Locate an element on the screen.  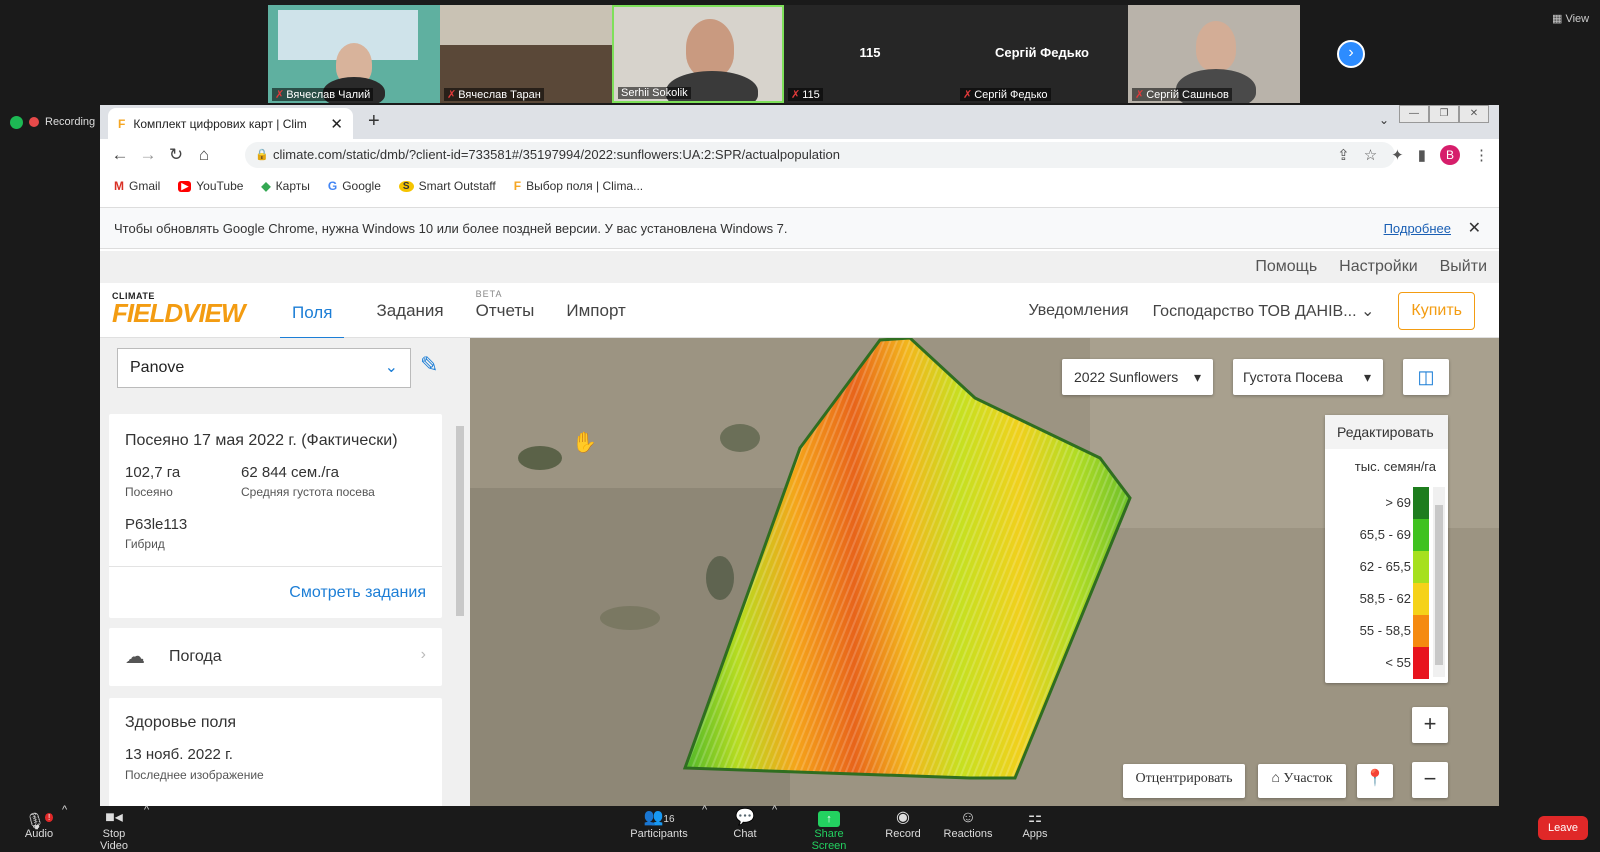
split-view-icon: ◫ is located at coordinates (1426, 377).